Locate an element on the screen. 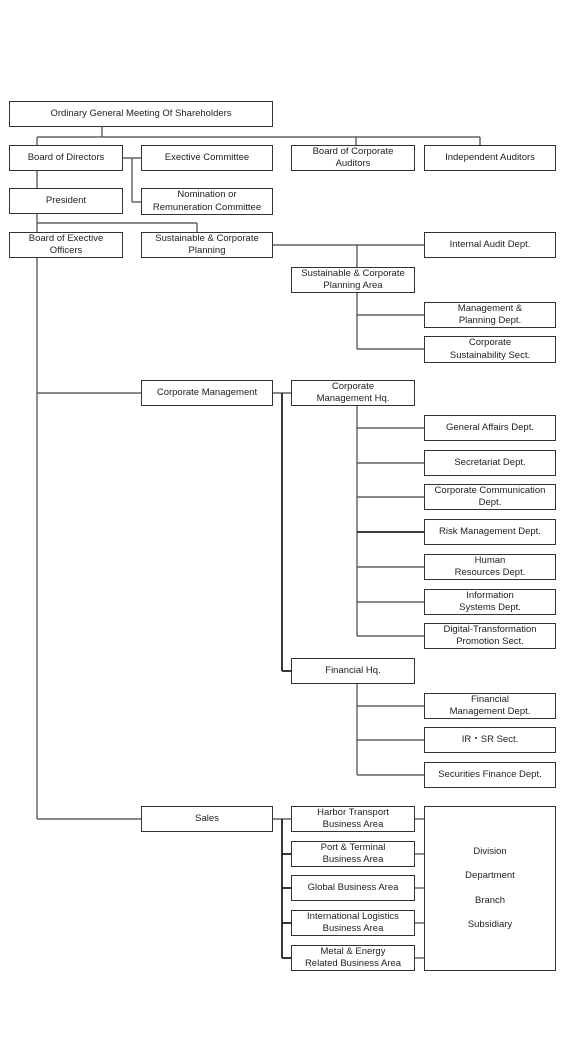 The height and width of the screenshot is (1040, 567). node-board-of-corporate-auditors: Board of Corporate Auditors is located at coordinates (353, 158).